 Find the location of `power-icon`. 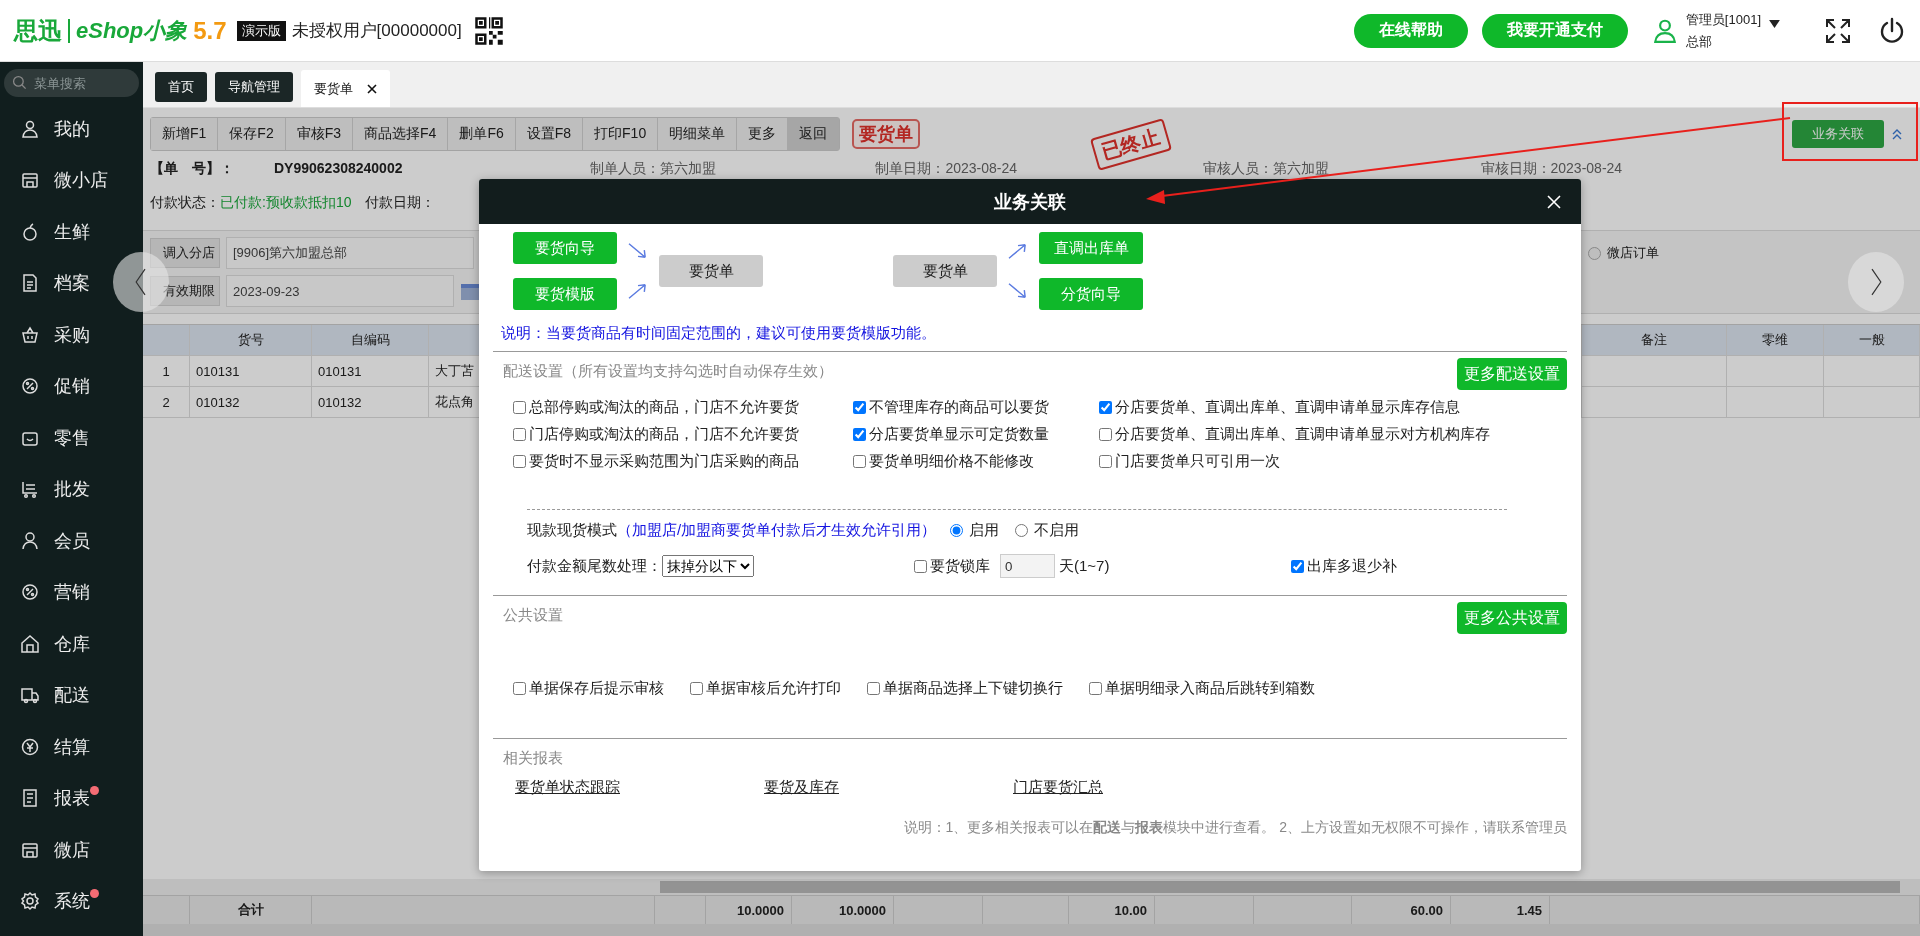

power-icon is located at coordinates (1892, 30).